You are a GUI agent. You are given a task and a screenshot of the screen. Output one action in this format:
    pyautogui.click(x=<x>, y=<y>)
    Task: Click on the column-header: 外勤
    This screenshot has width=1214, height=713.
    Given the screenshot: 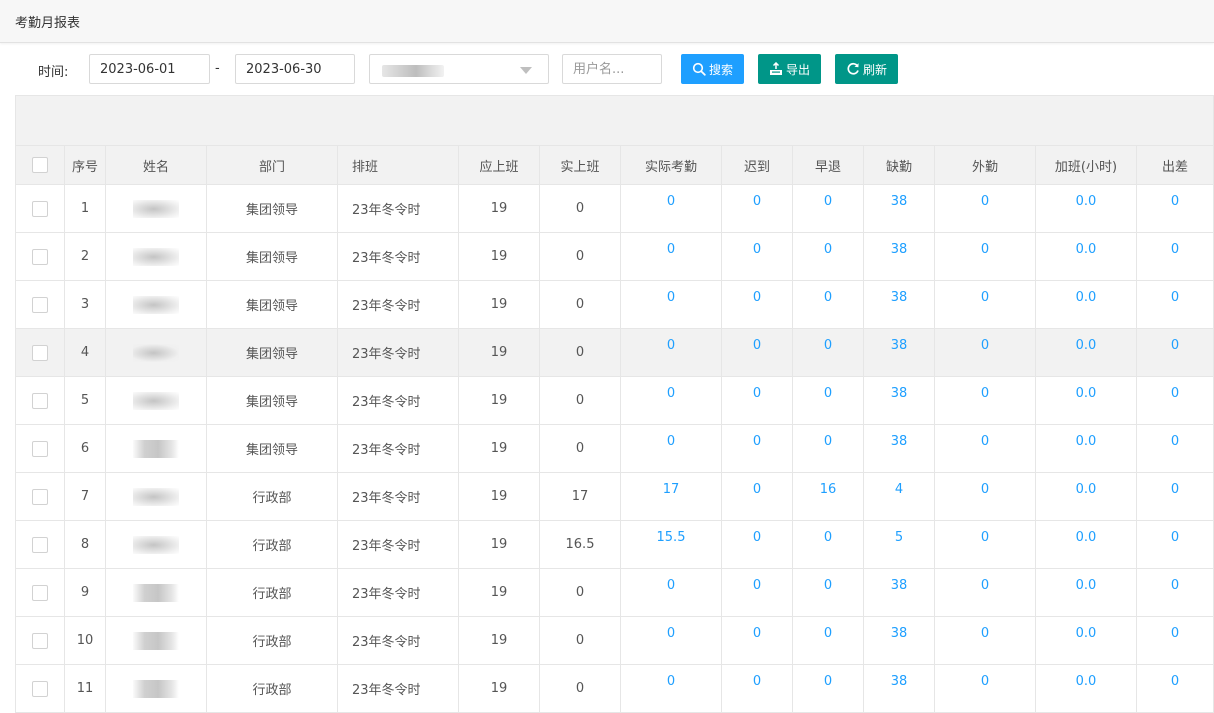 What is the action you would take?
    pyautogui.click(x=985, y=165)
    